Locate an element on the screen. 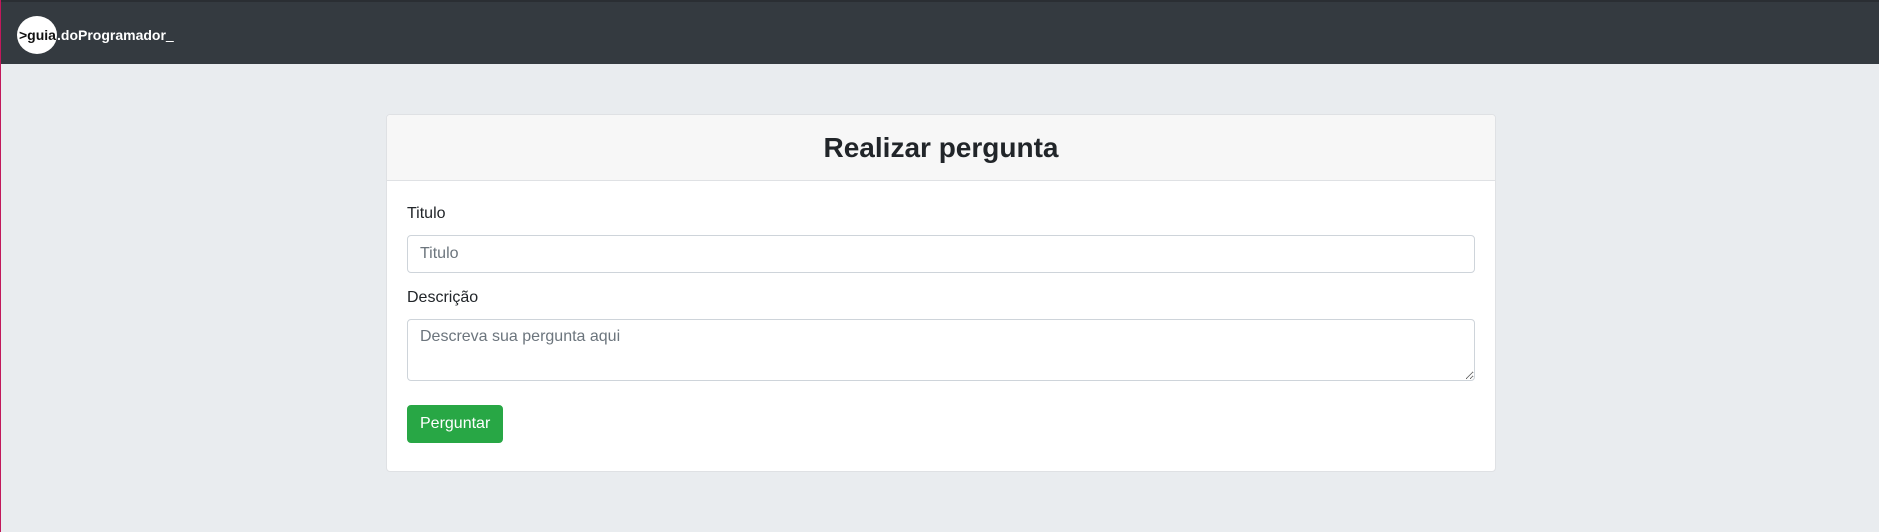 This screenshot has width=1879, height=532. logo-badge: >guia is located at coordinates (37, 35).